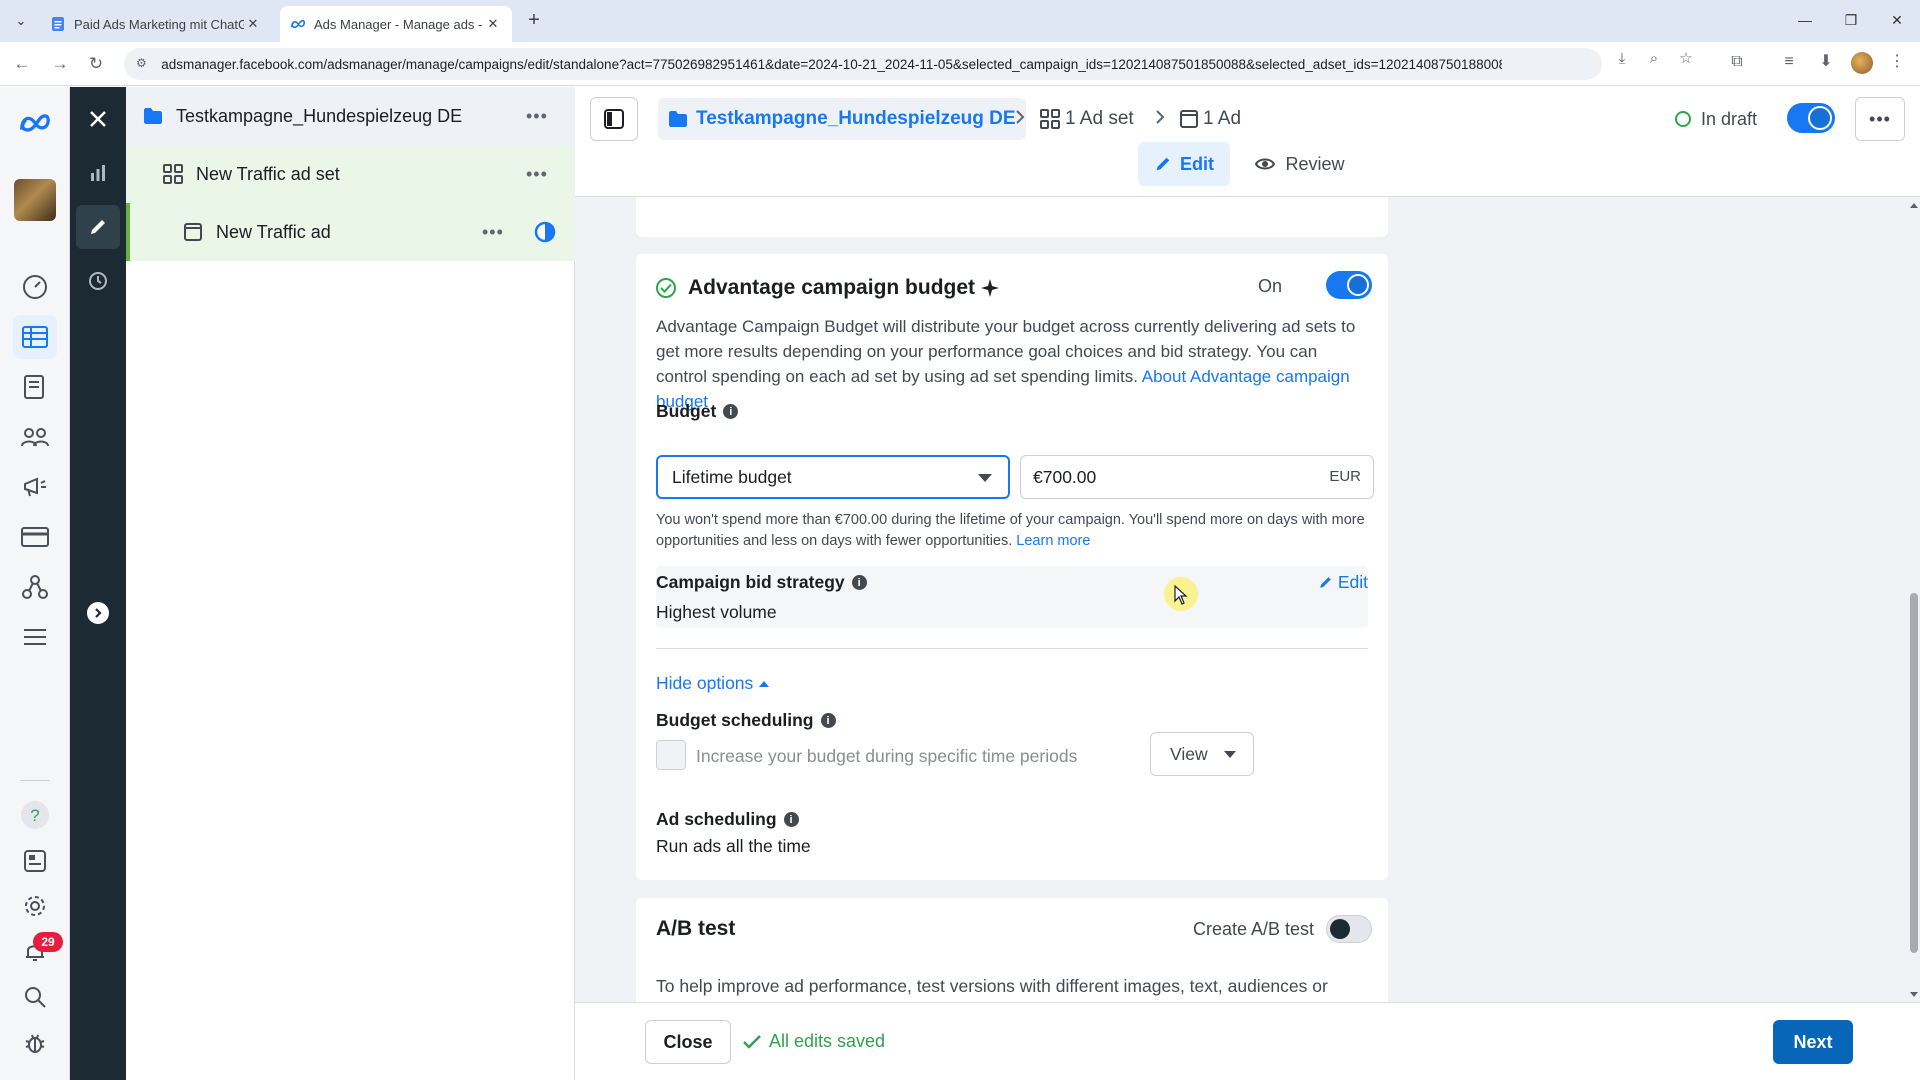  I want to click on content-scrollbar, so click(1913, 599).